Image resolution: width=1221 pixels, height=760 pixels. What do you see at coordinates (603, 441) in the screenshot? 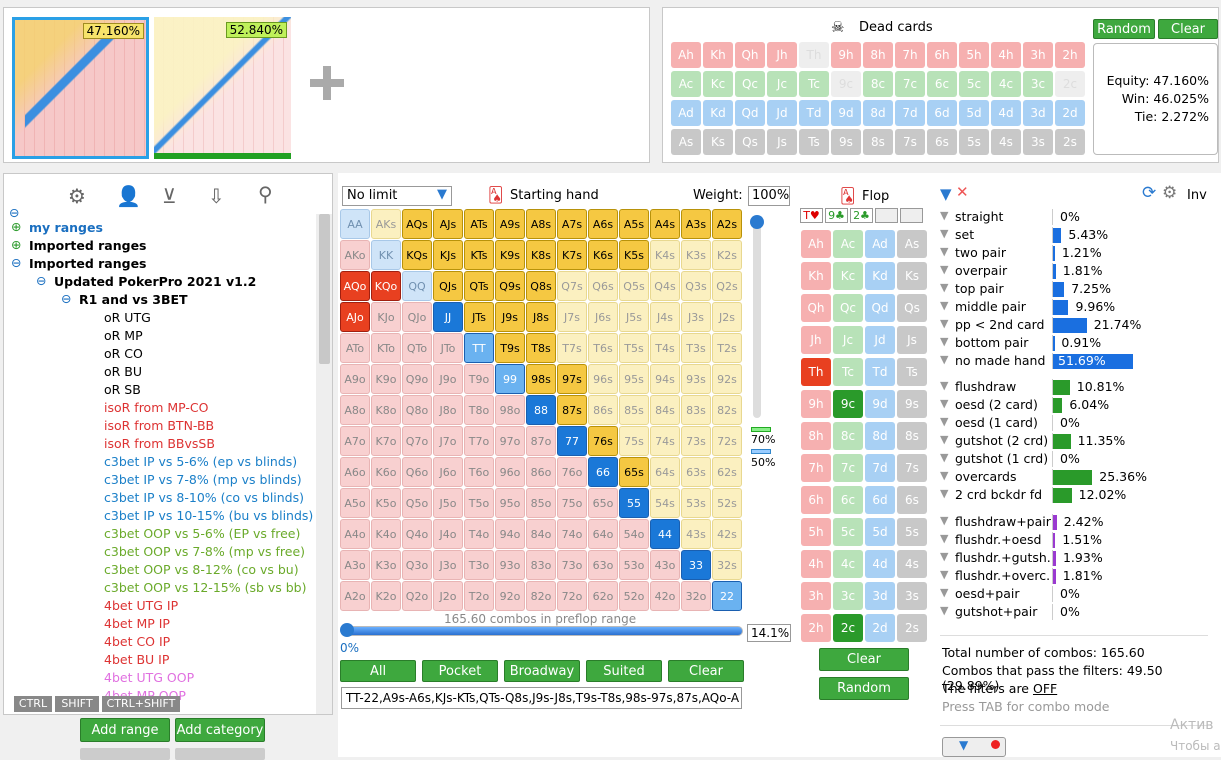
I see `hand-cell-76s: 76s` at bounding box center [603, 441].